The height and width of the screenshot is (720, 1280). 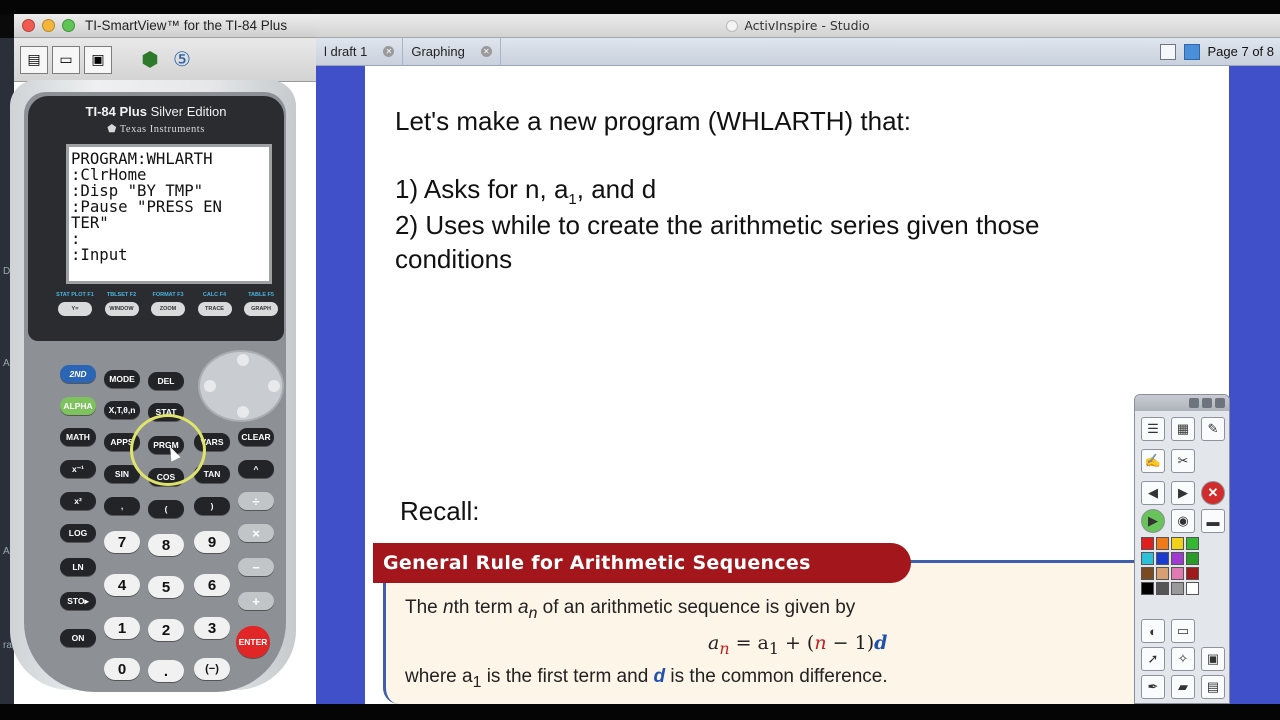 What do you see at coordinates (452, 51) in the screenshot?
I see `tab-graphing: Graphing ✕` at bounding box center [452, 51].